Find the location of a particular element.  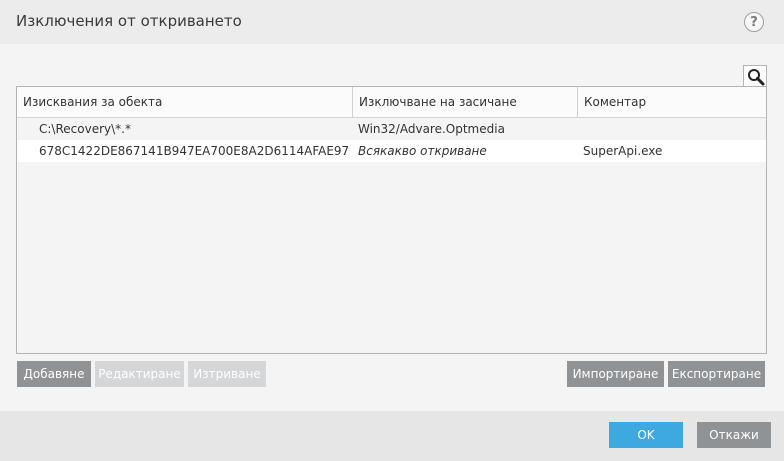

search-icon is located at coordinates (755, 76).